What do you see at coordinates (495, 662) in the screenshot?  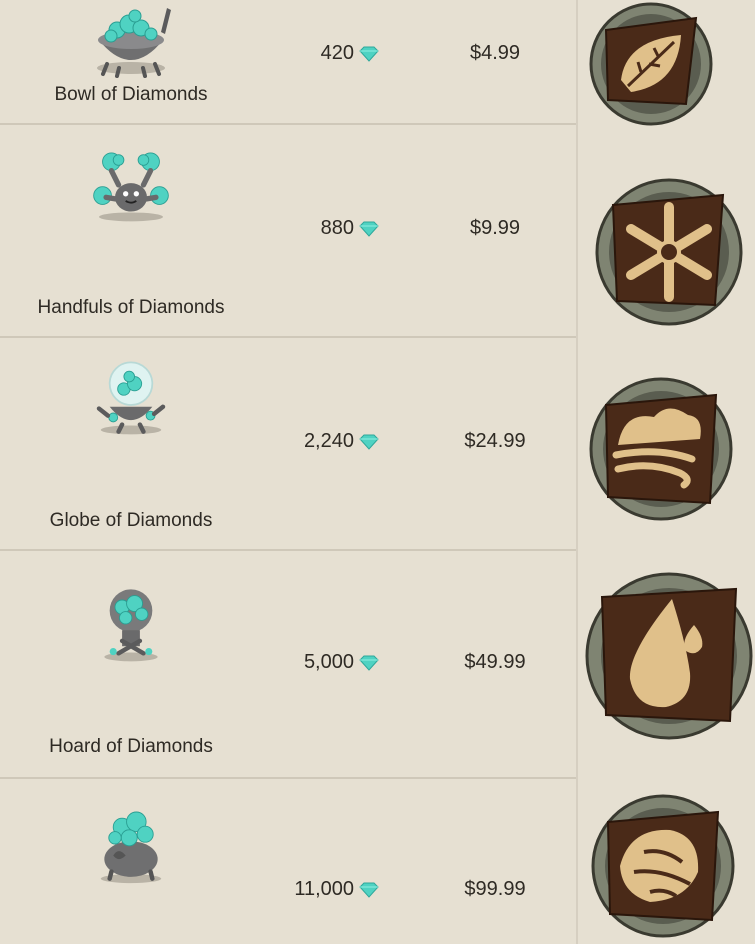 I see `price-label: $49.99` at bounding box center [495, 662].